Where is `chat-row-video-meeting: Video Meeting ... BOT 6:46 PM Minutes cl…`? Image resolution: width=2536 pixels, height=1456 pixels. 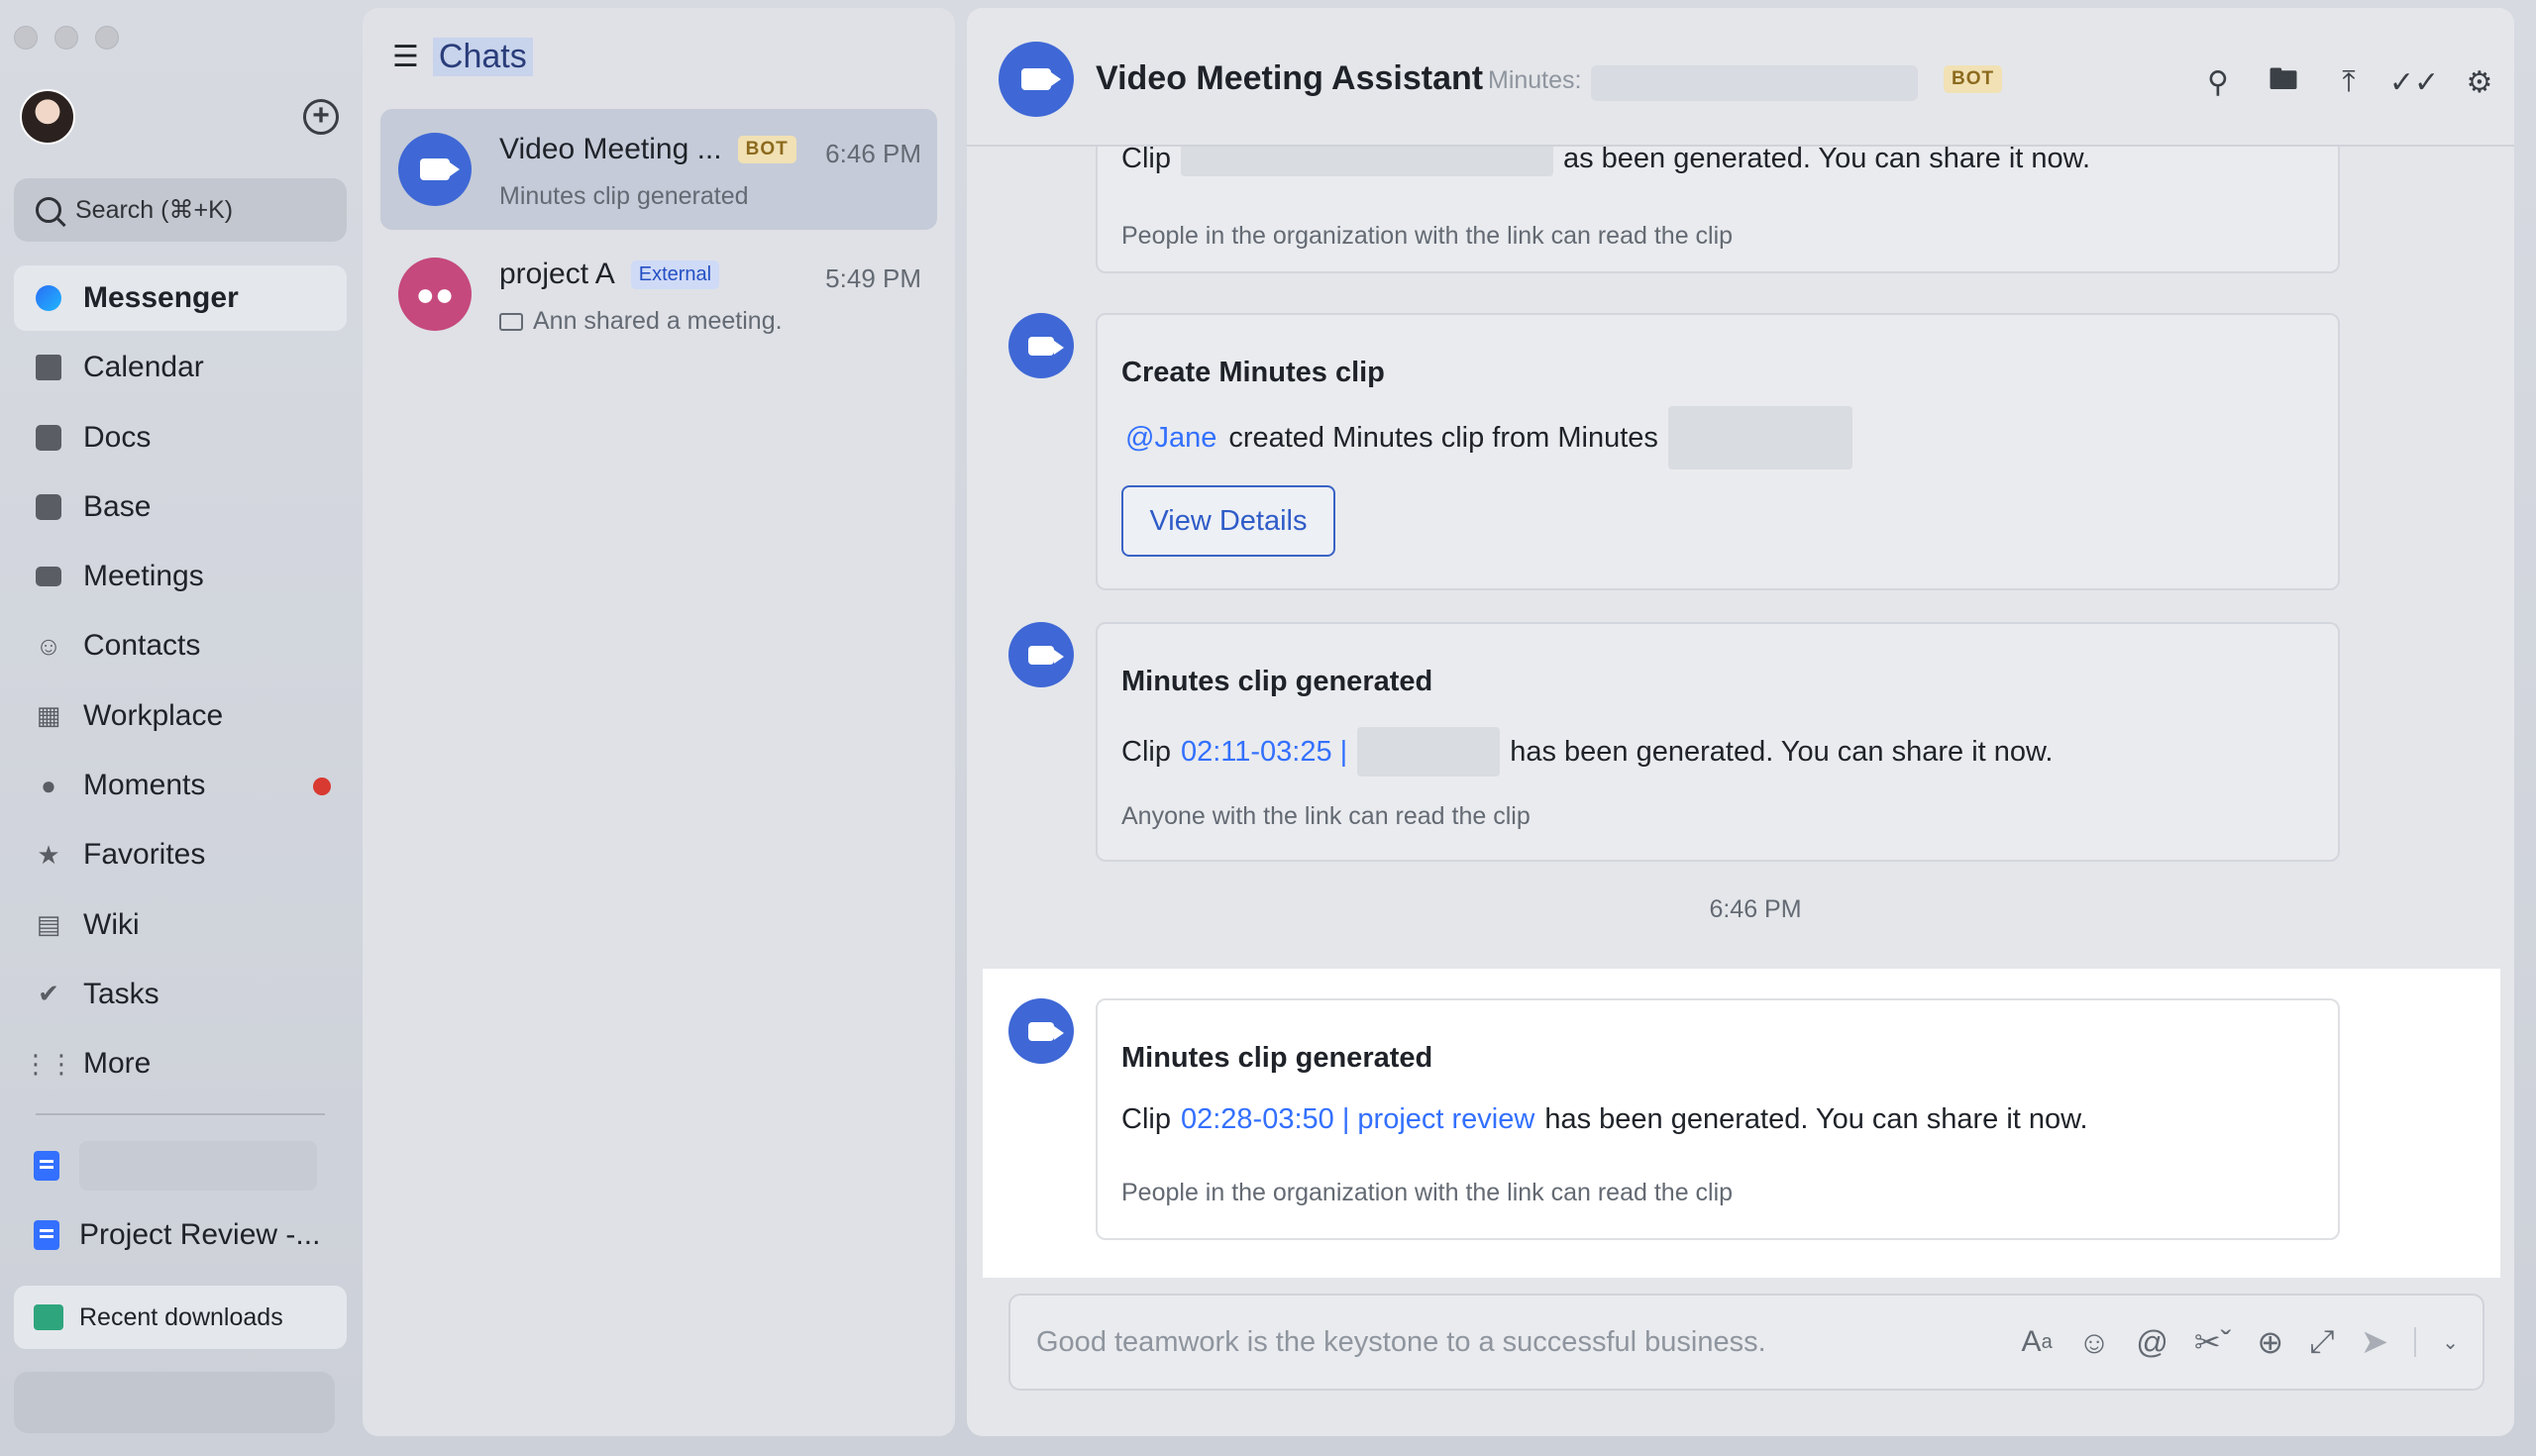 chat-row-video-meeting: Video Meeting ... BOT 6:46 PM Minutes cl… is located at coordinates (658, 169).